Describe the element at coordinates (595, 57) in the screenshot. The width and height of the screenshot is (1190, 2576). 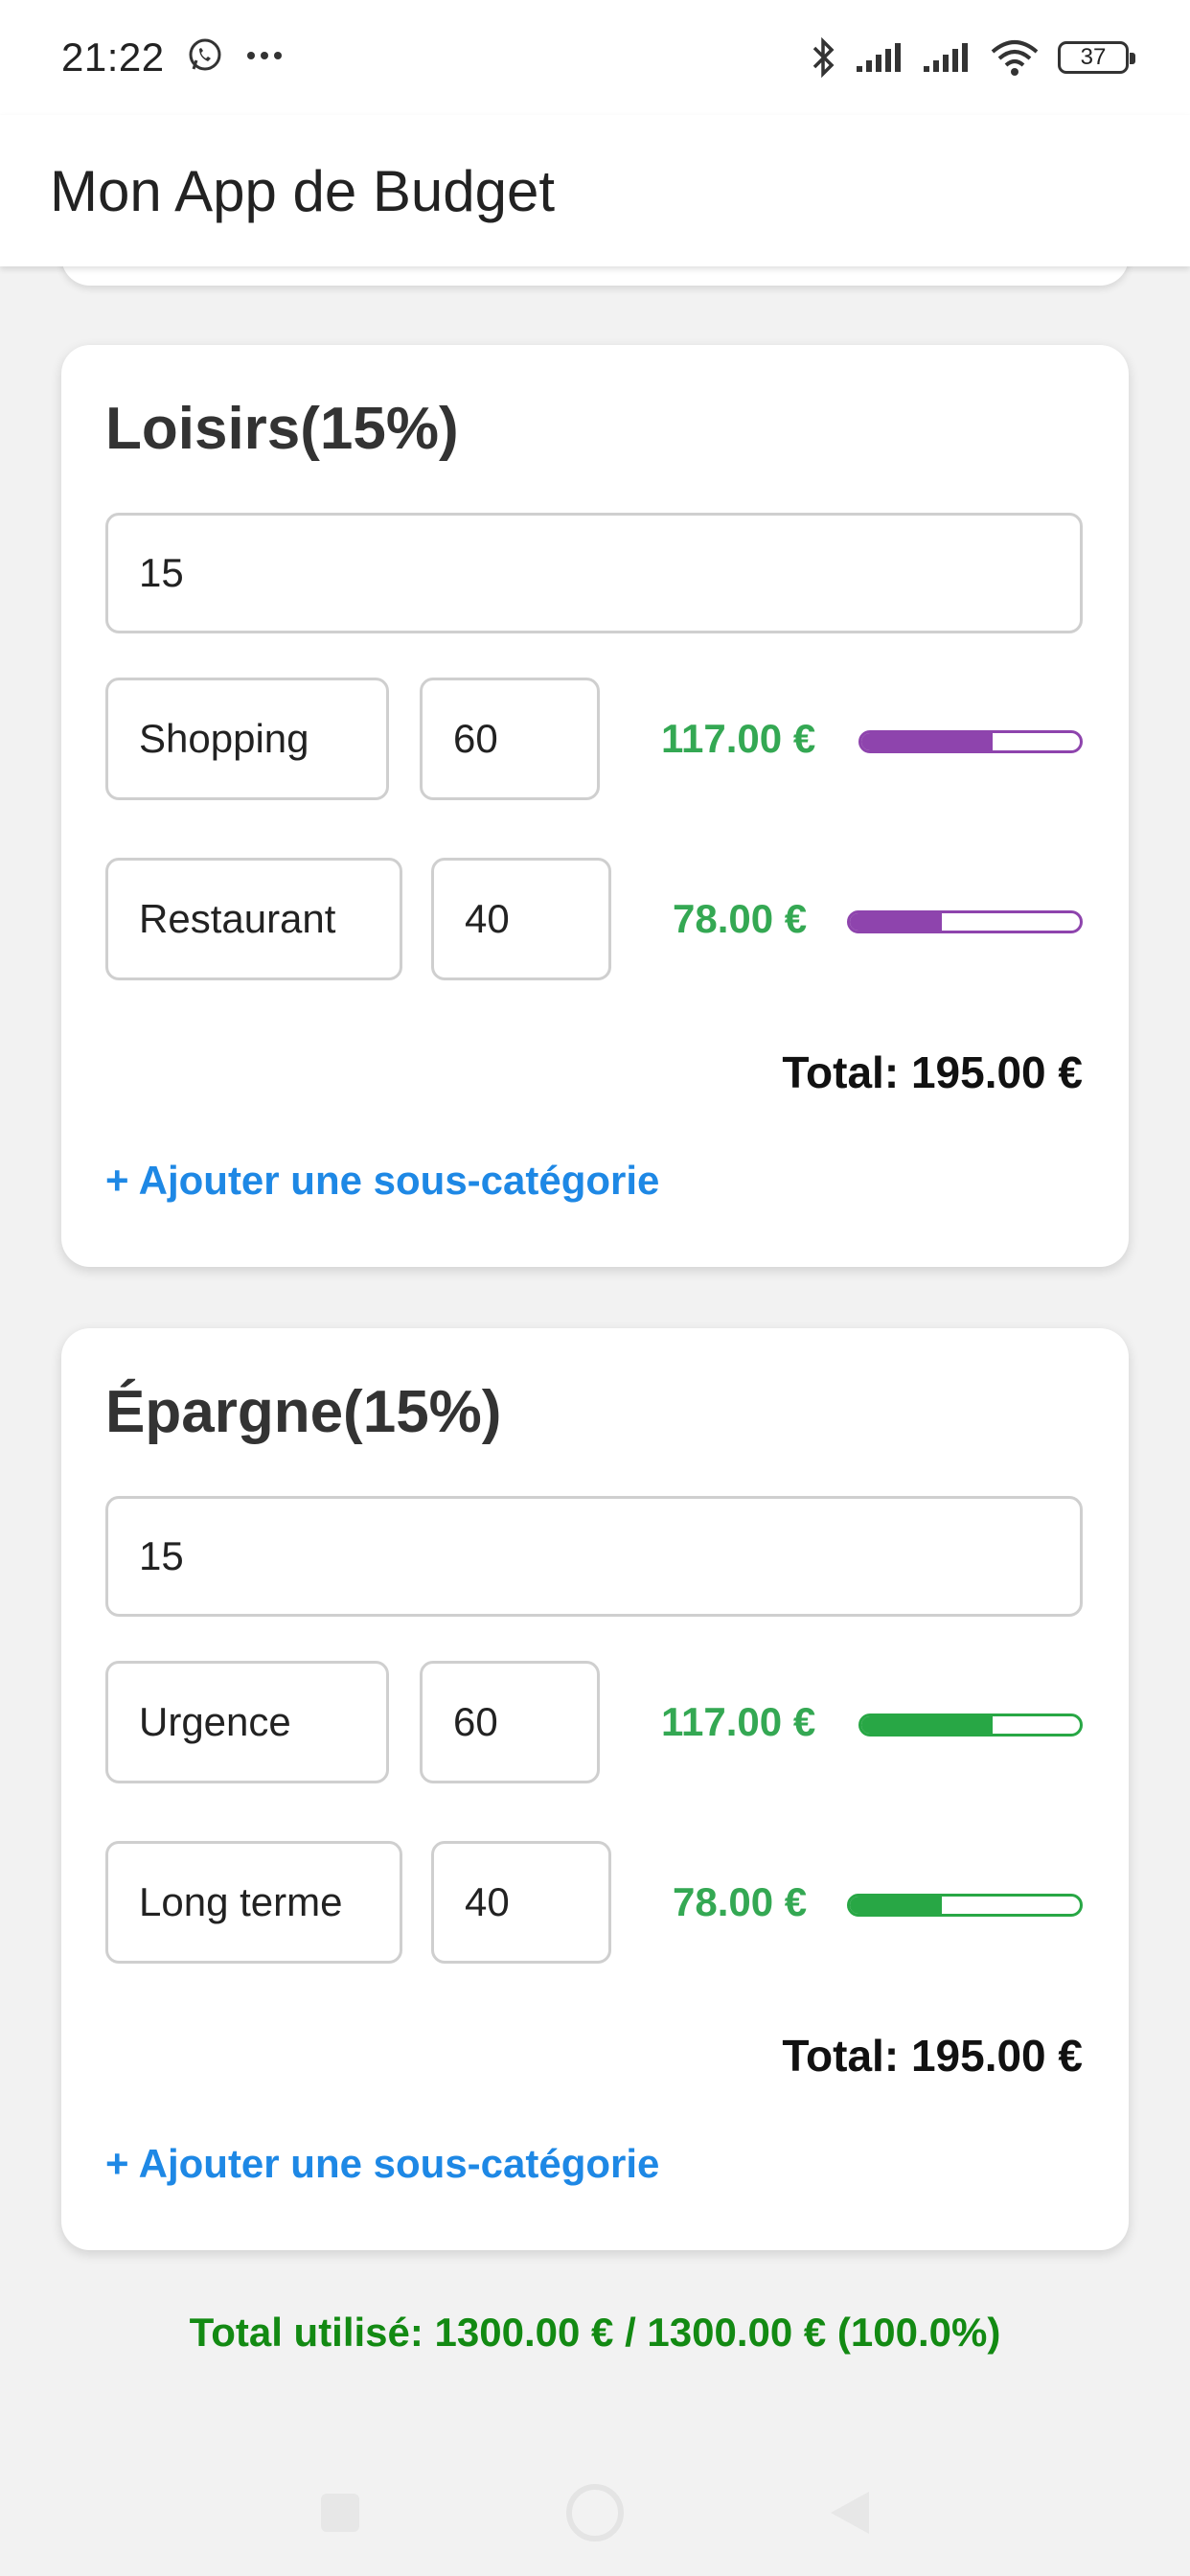
I see `status-bar: 21:22 37` at that location.